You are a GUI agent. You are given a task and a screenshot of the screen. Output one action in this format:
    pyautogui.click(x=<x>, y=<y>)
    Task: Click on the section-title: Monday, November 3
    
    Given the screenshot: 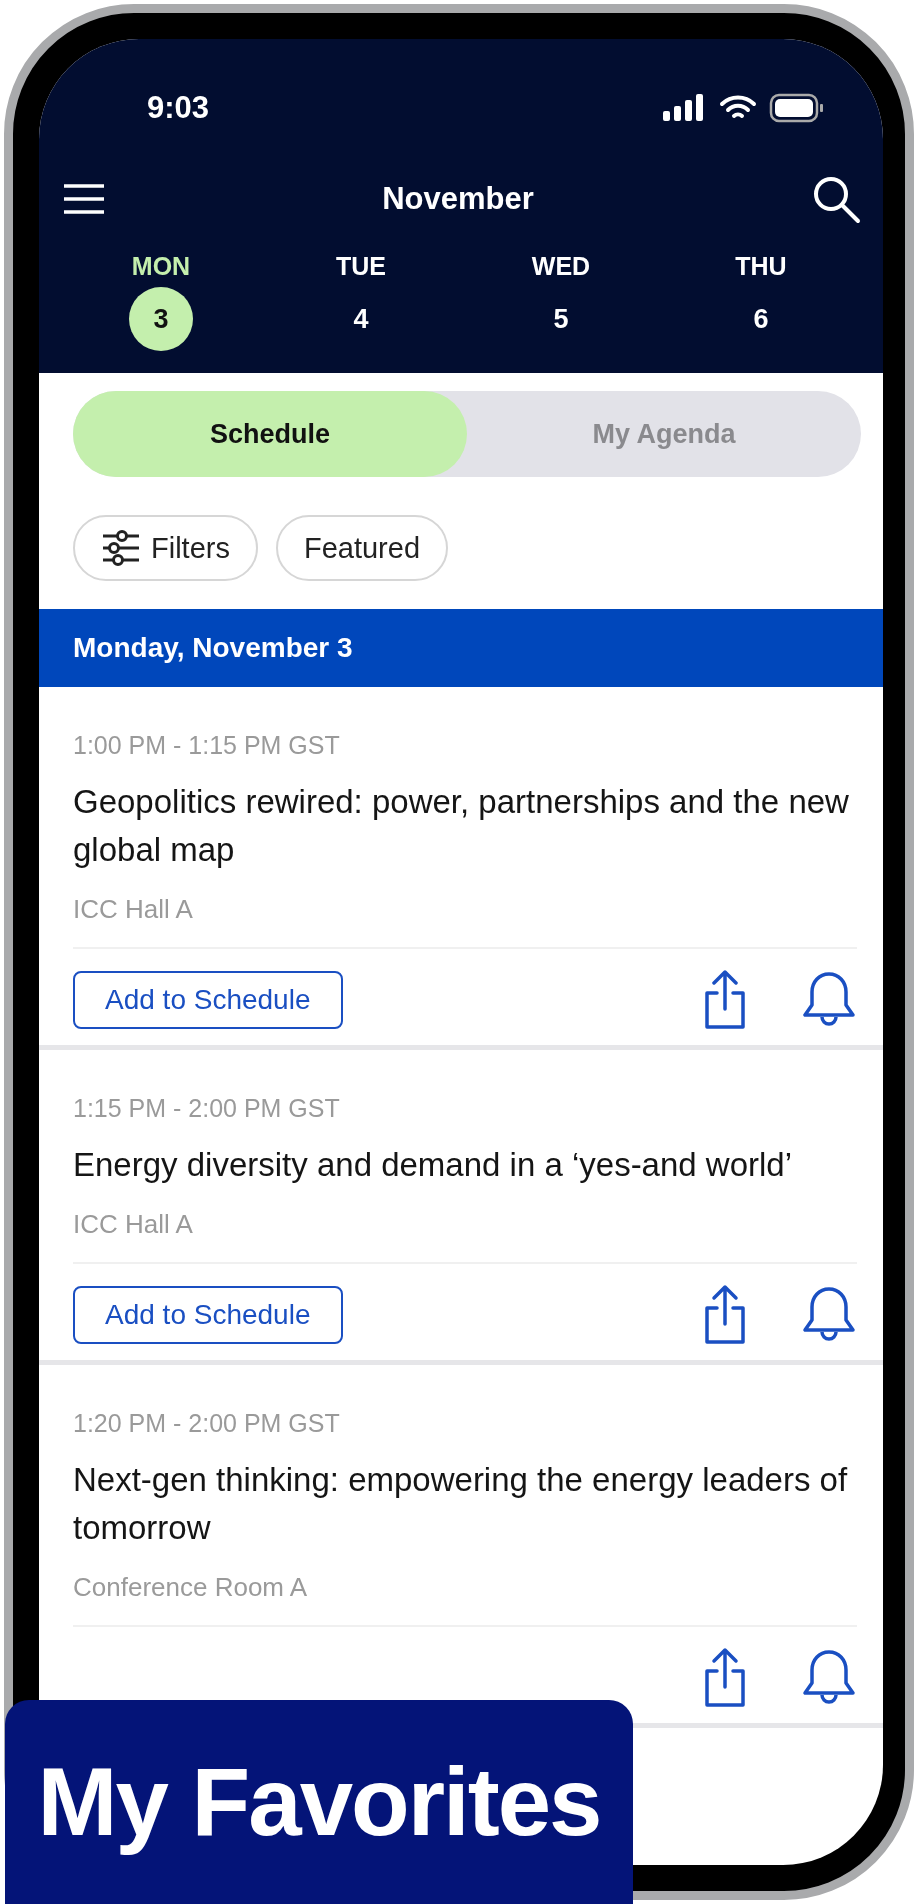 What is the action you would take?
    pyautogui.click(x=213, y=648)
    